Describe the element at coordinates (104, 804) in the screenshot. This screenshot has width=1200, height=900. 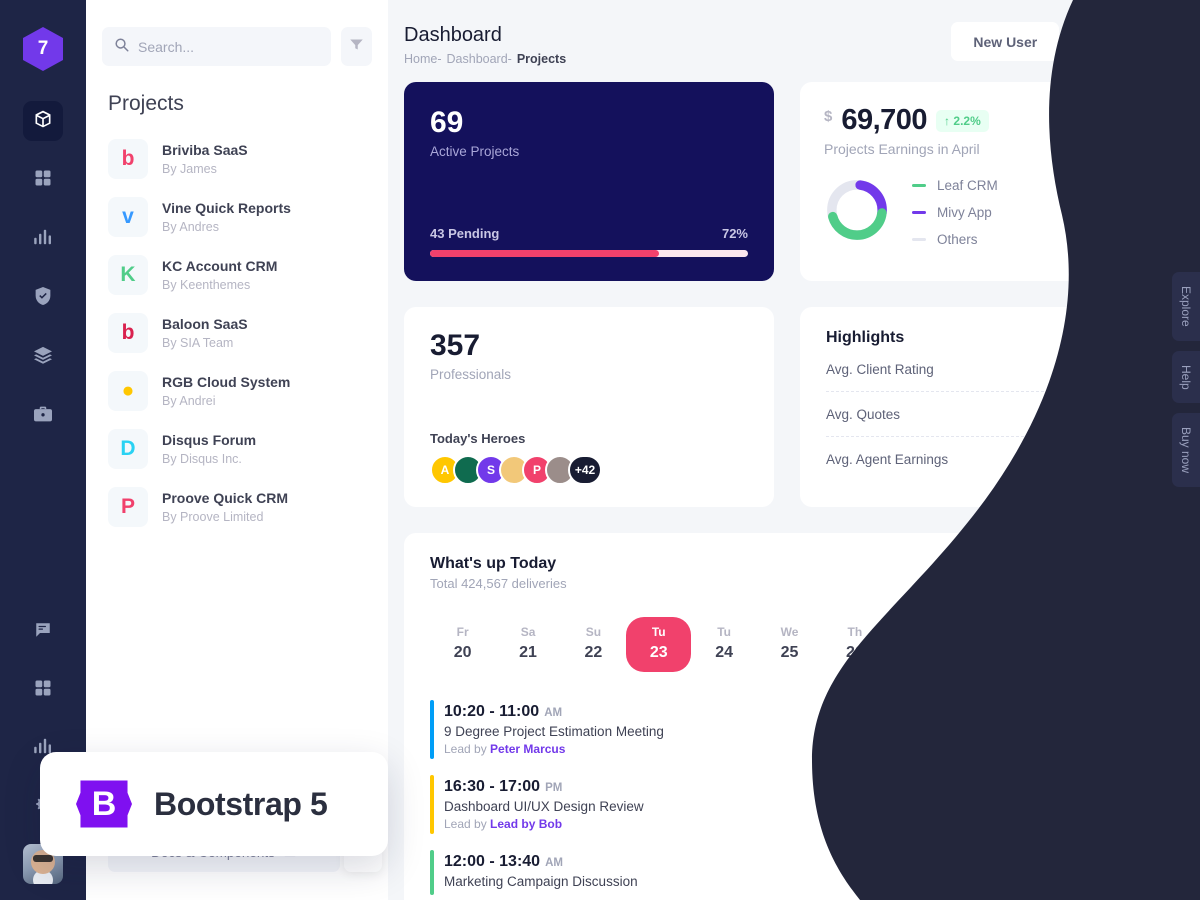
I see `bootstrap-logo-icon: B` at that location.